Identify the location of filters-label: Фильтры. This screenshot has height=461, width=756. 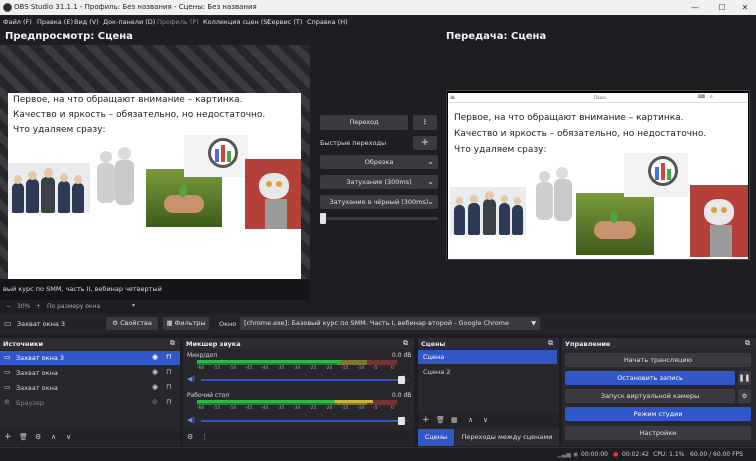
(190, 323).